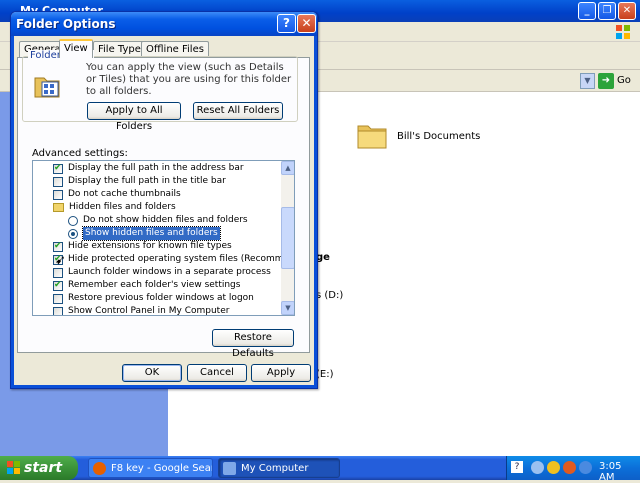 This screenshot has width=640, height=483. What do you see at coordinates (281, 373) in the screenshot?
I see `apply-button: Apply` at bounding box center [281, 373].